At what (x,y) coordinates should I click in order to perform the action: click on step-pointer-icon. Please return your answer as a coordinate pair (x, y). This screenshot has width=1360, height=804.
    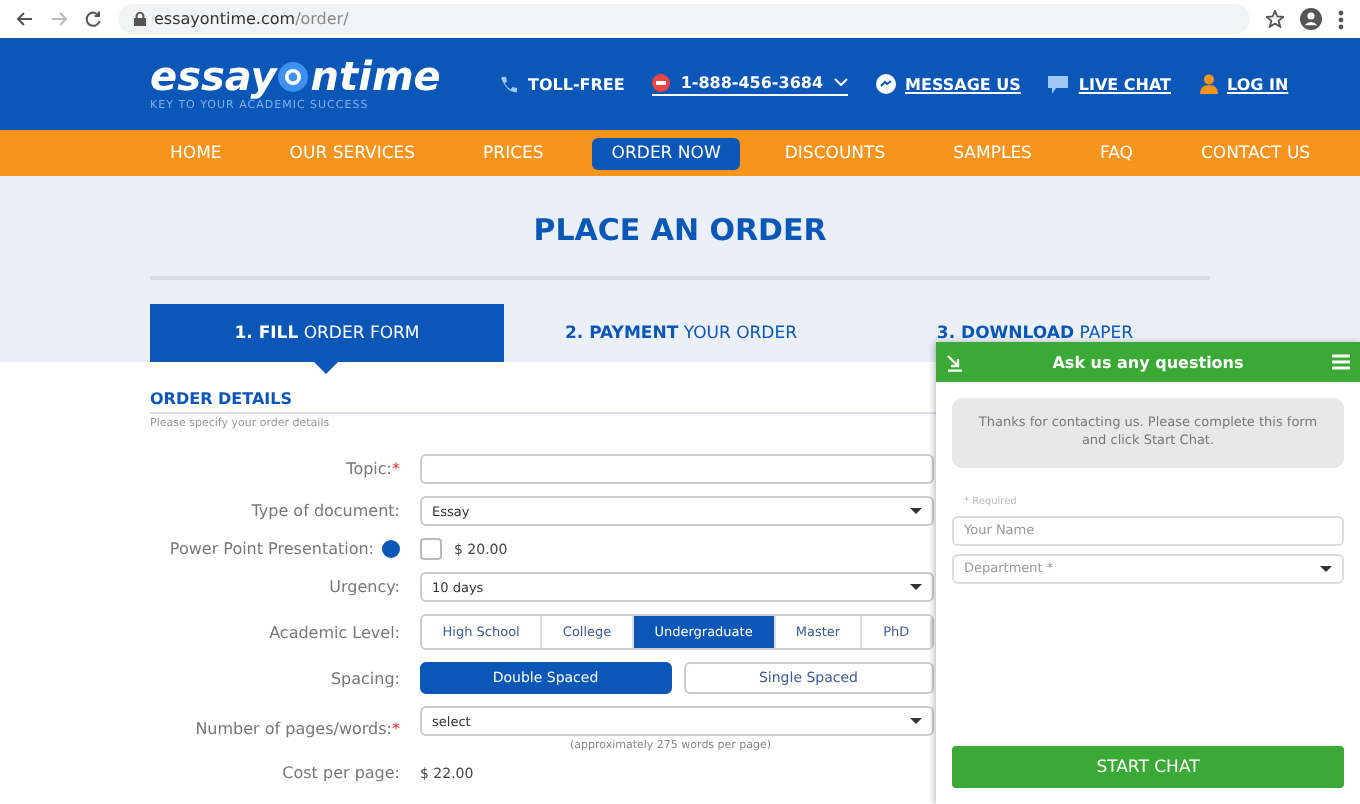
    Looking at the image, I should click on (326, 368).